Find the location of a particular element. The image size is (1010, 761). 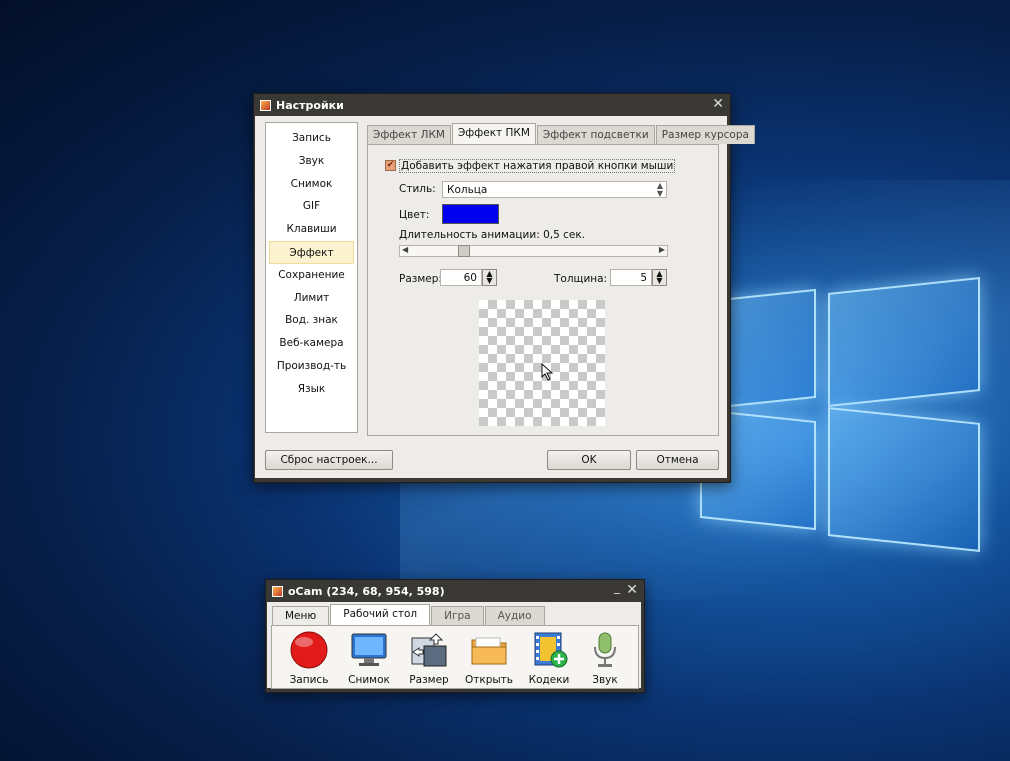

duration-slider-thumb is located at coordinates (464, 251).